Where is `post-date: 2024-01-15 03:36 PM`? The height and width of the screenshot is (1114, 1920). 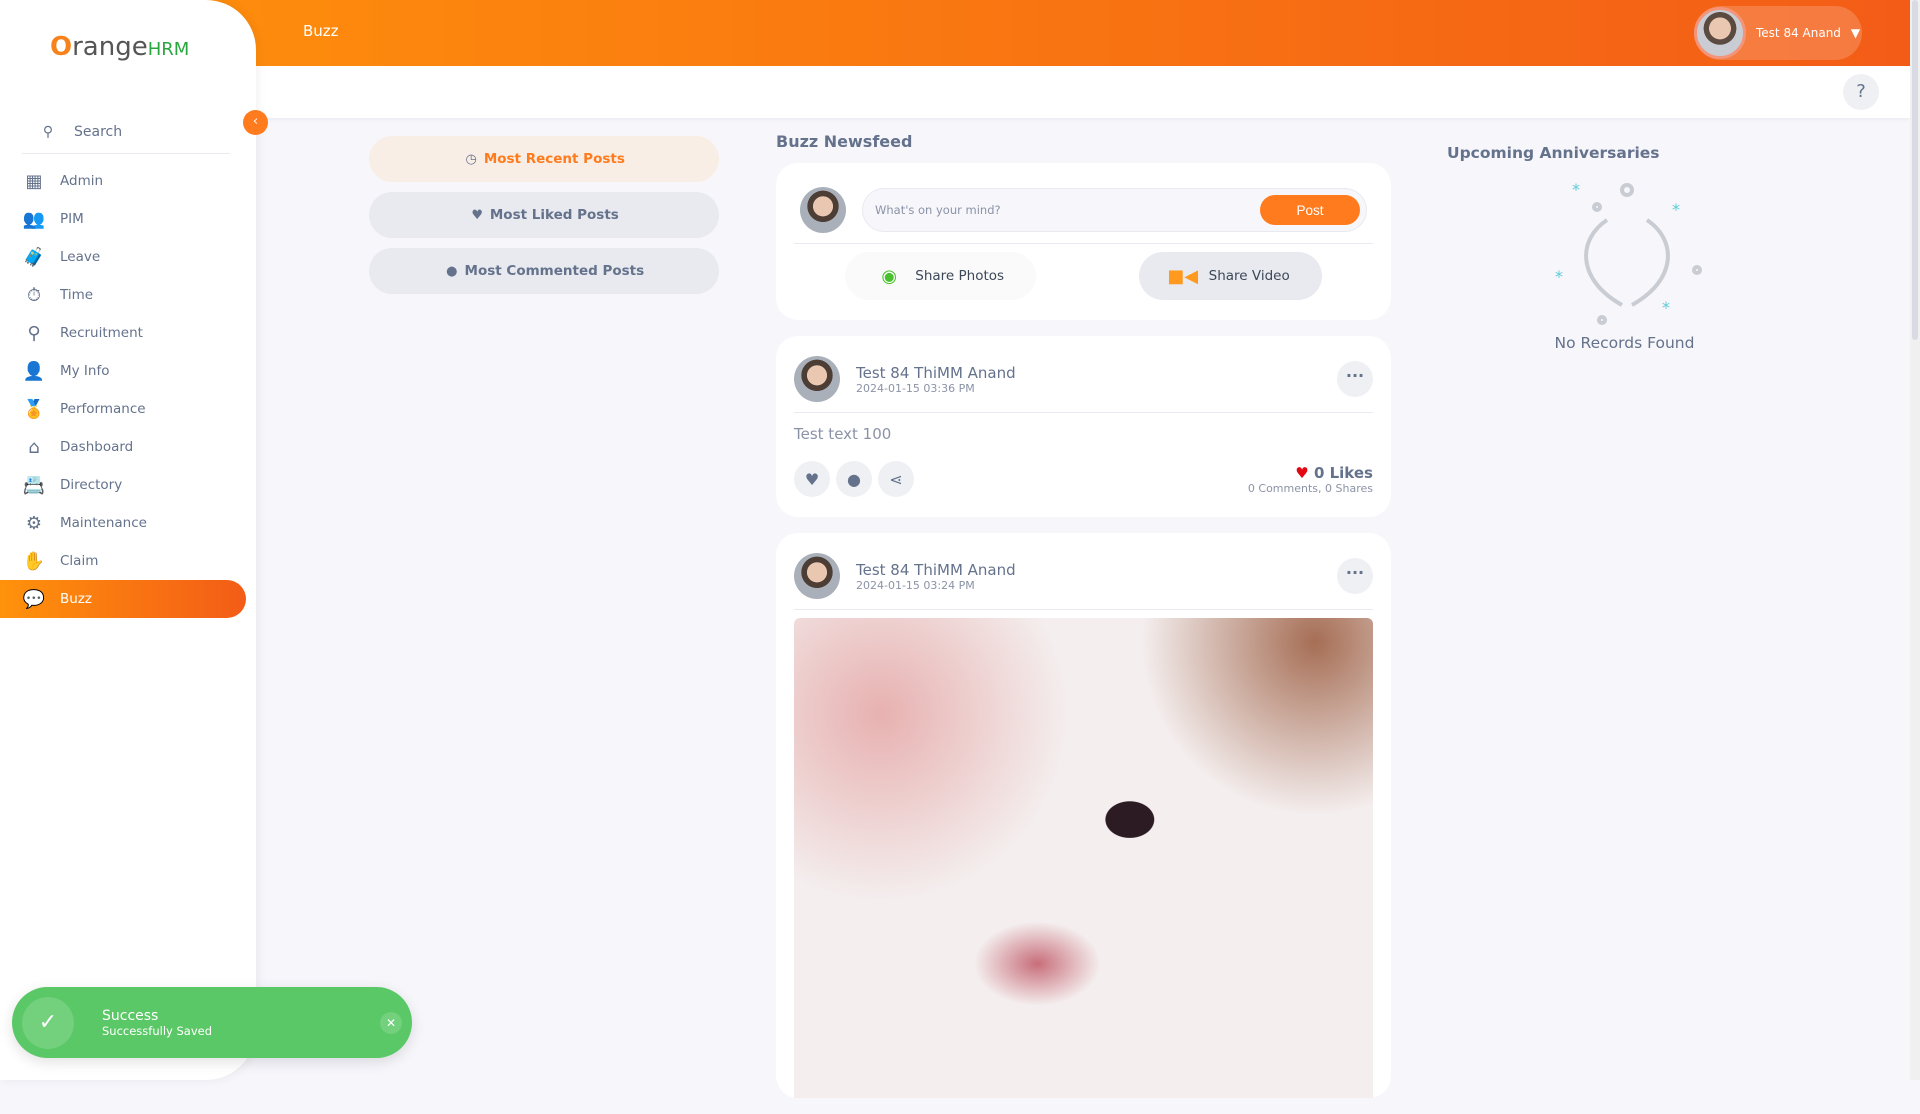 post-date: 2024-01-15 03:36 PM is located at coordinates (915, 388).